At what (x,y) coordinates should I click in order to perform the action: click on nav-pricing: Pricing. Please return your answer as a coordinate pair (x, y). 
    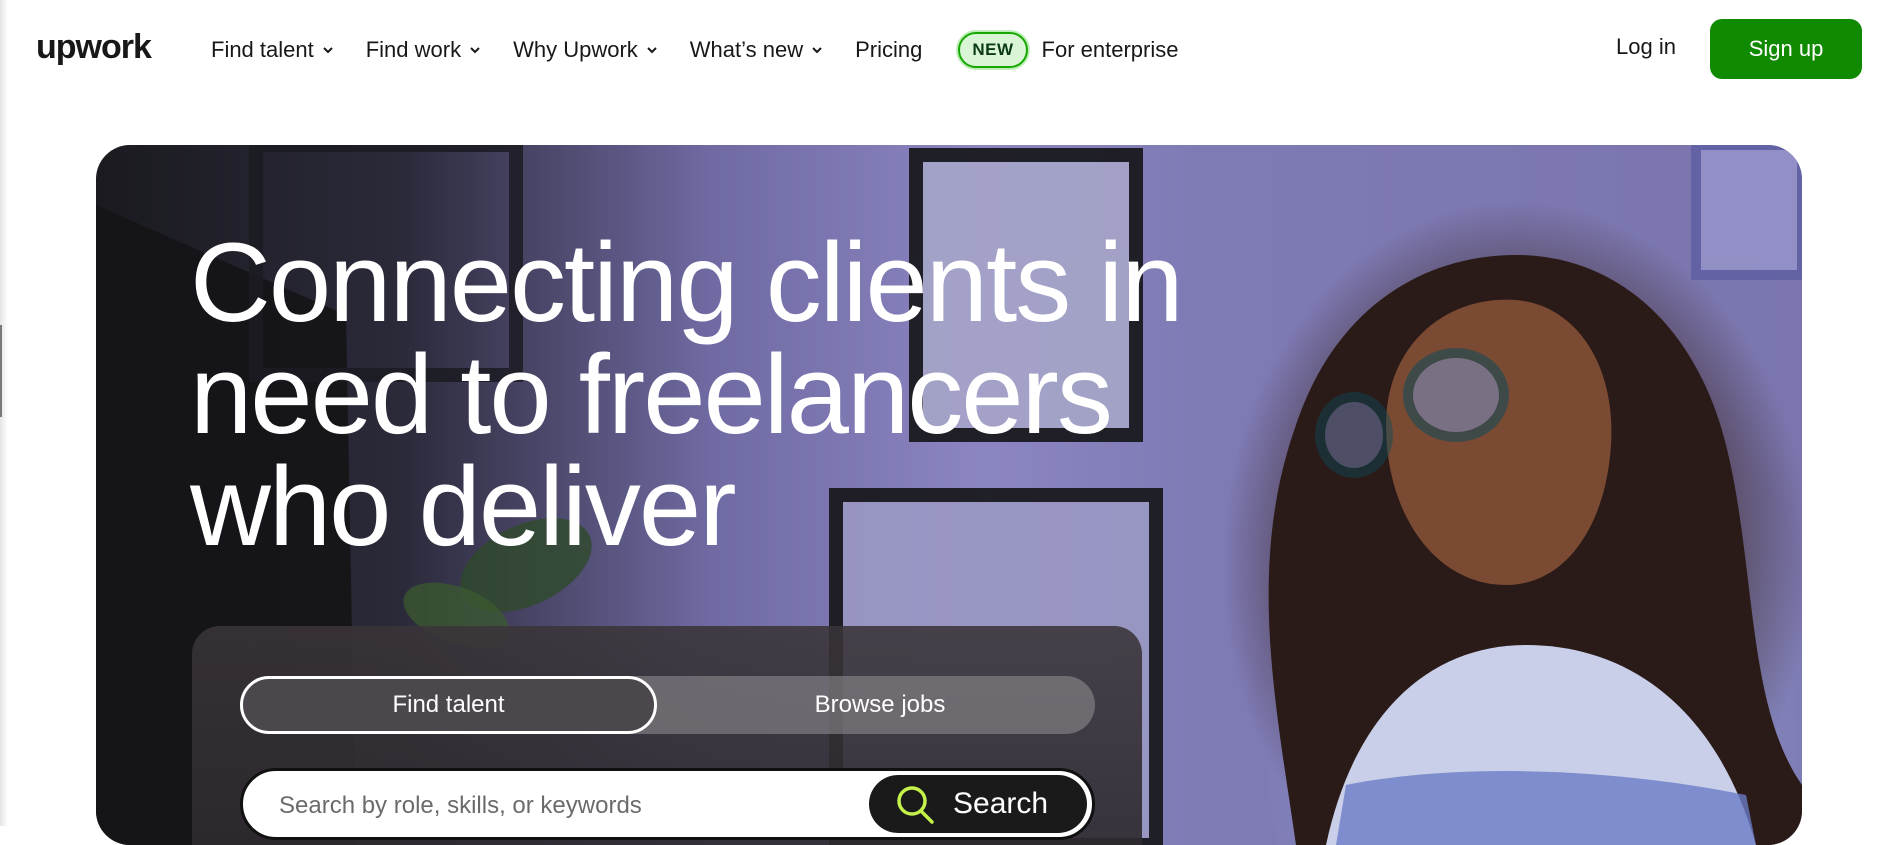
    Looking at the image, I should click on (888, 50).